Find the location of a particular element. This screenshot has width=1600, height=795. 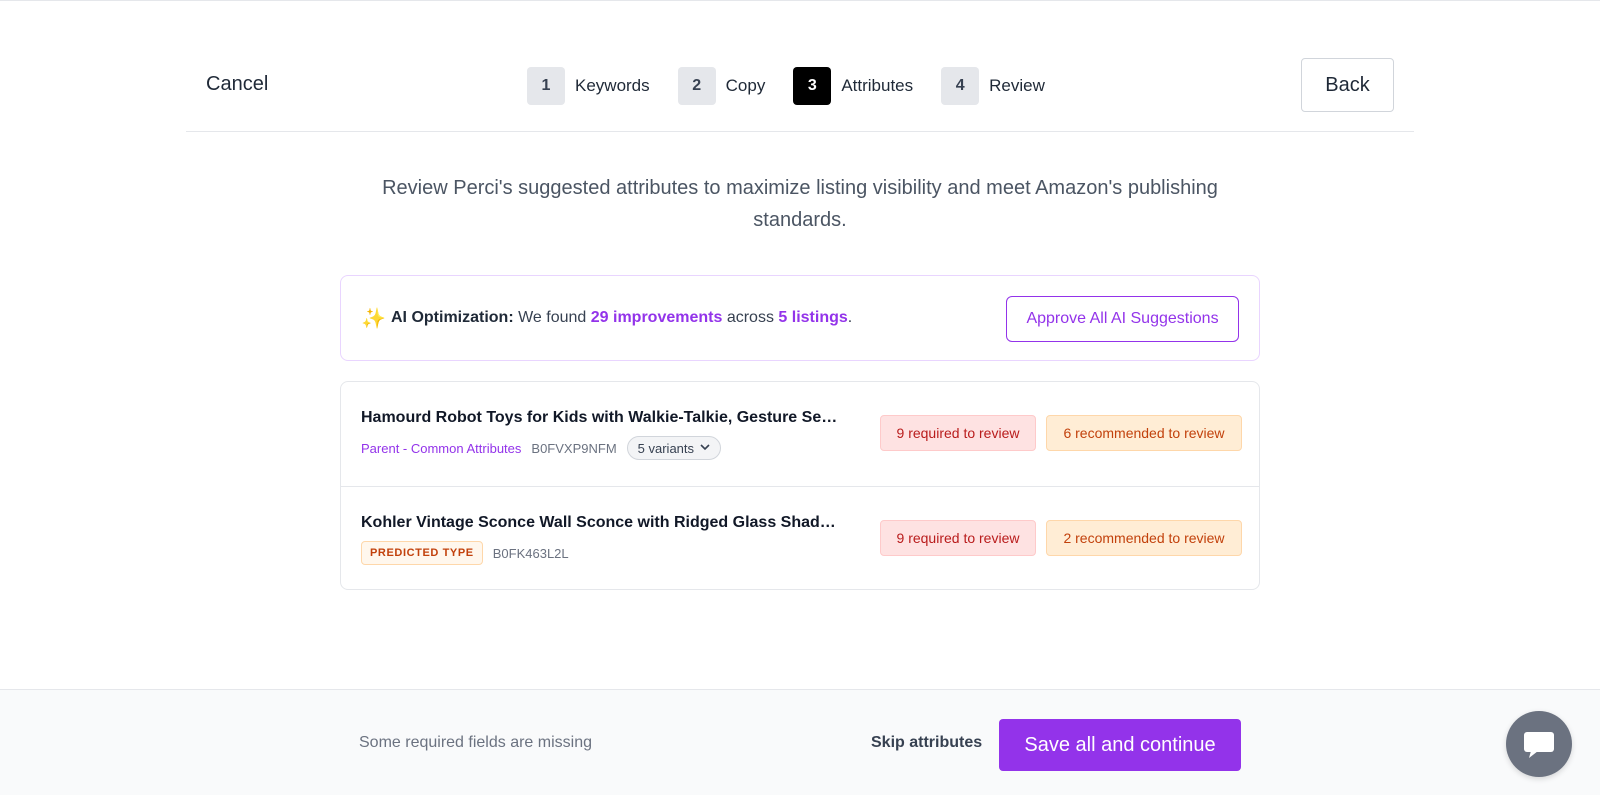

save-continue-button: Save all and continue is located at coordinates (1120, 745).